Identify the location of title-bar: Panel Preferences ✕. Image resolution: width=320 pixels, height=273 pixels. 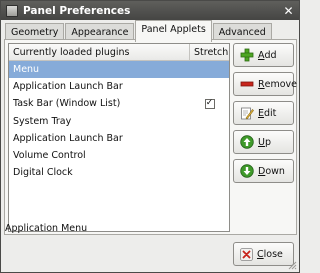
(150, 10).